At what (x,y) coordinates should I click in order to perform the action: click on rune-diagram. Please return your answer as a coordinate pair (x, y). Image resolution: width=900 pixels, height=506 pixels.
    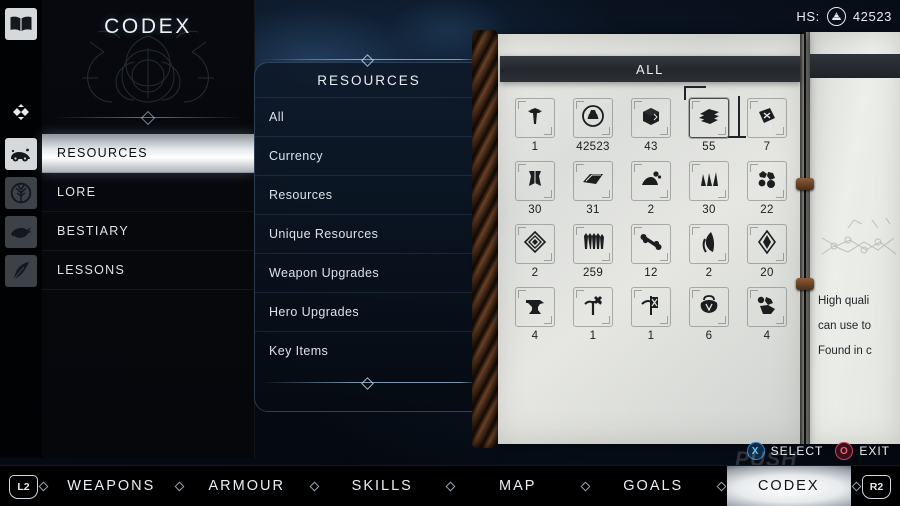
    Looking at the image, I should click on (859, 236).